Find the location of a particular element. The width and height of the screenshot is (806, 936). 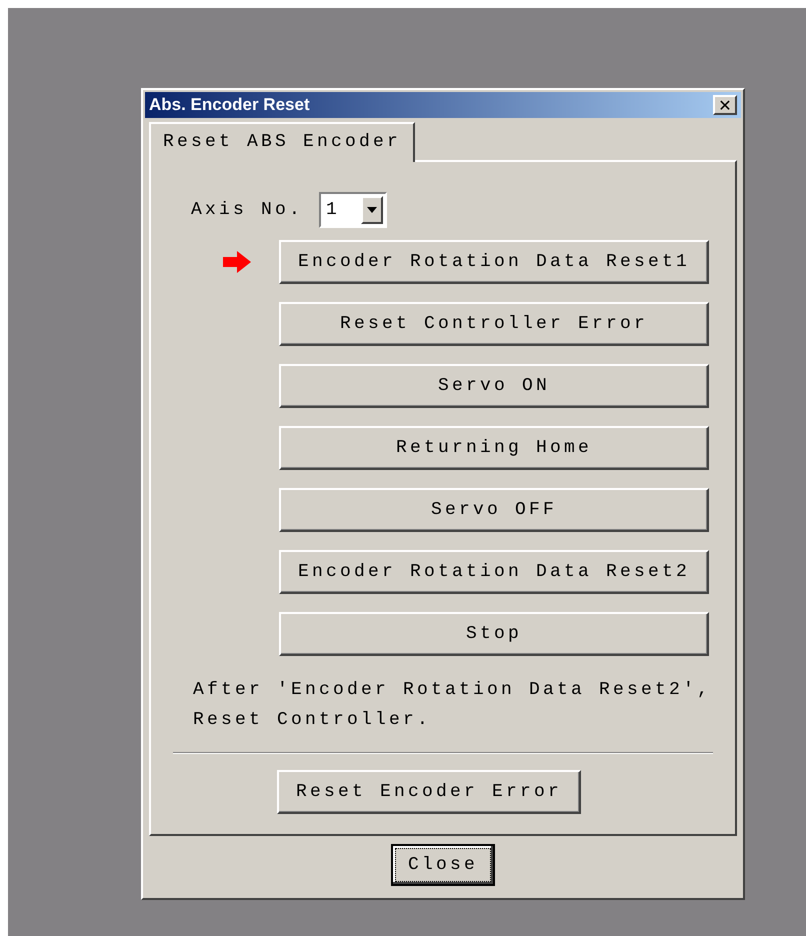

note-text: Reset Controller. is located at coordinates (312, 720).